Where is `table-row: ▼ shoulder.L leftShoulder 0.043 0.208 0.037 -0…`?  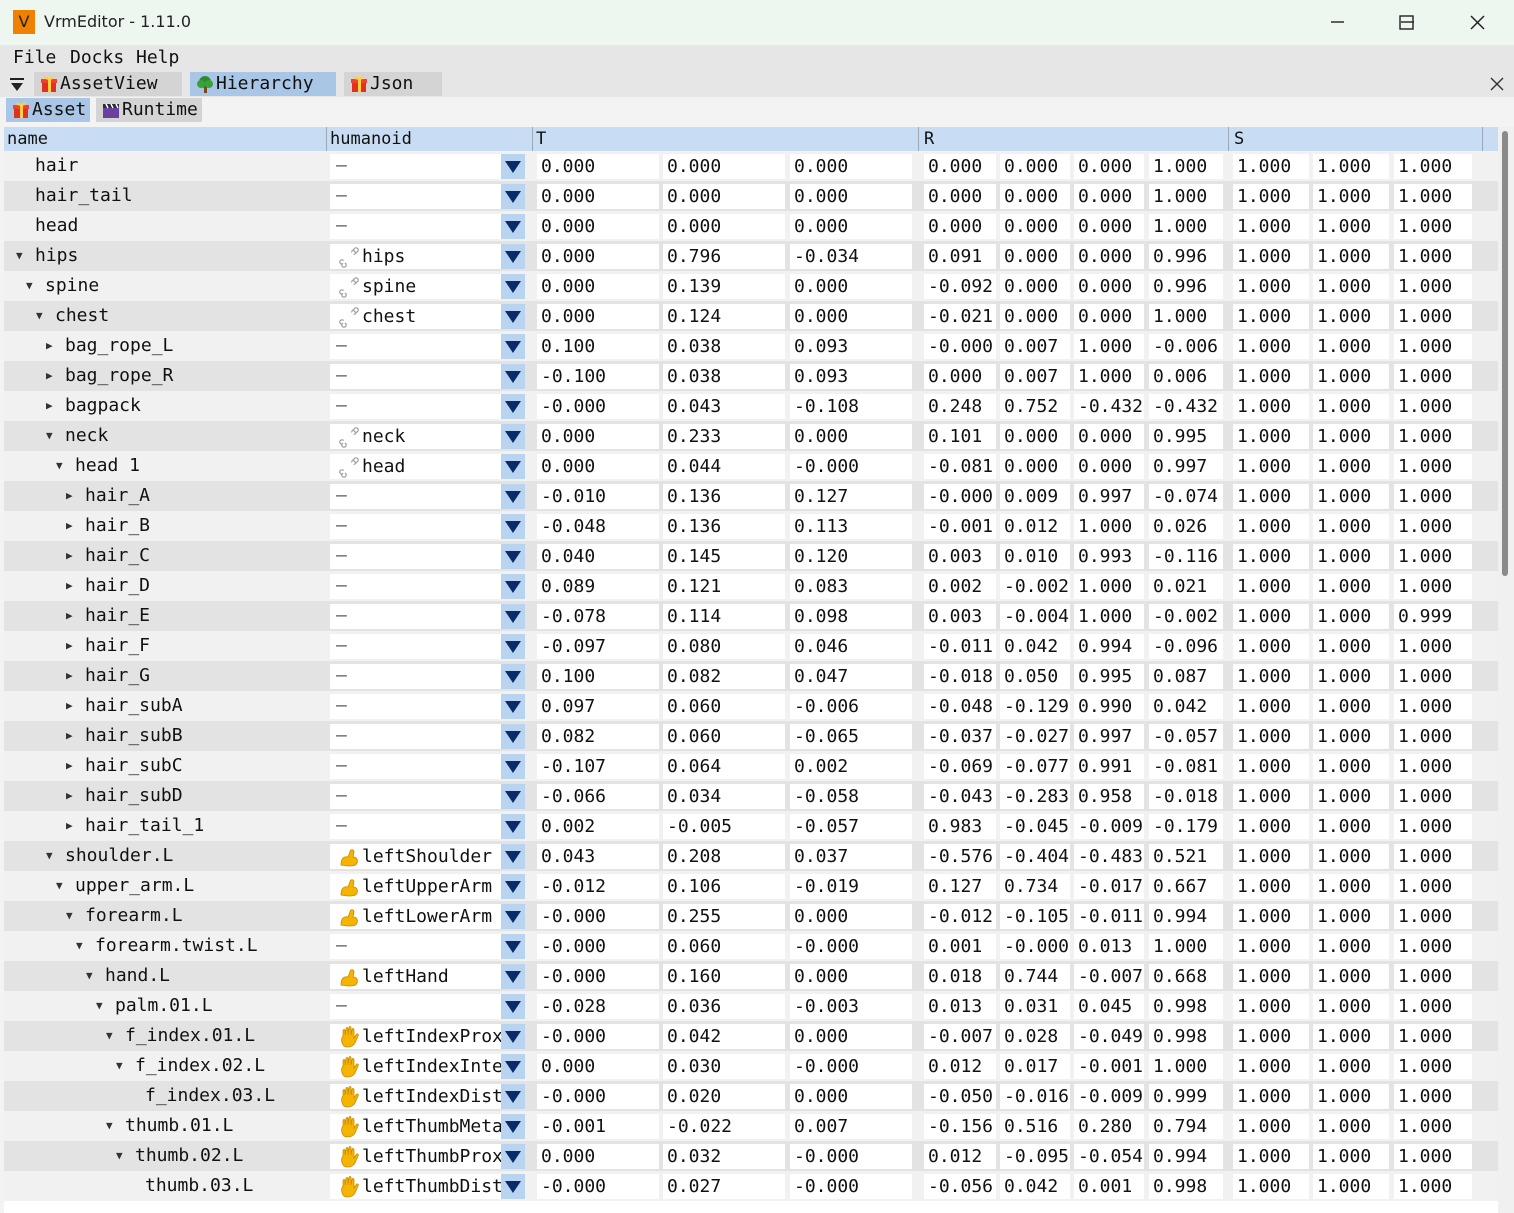
table-row: ▼ shoulder.L leftShoulder 0.043 0.208 0.037 -0… is located at coordinates (751, 856).